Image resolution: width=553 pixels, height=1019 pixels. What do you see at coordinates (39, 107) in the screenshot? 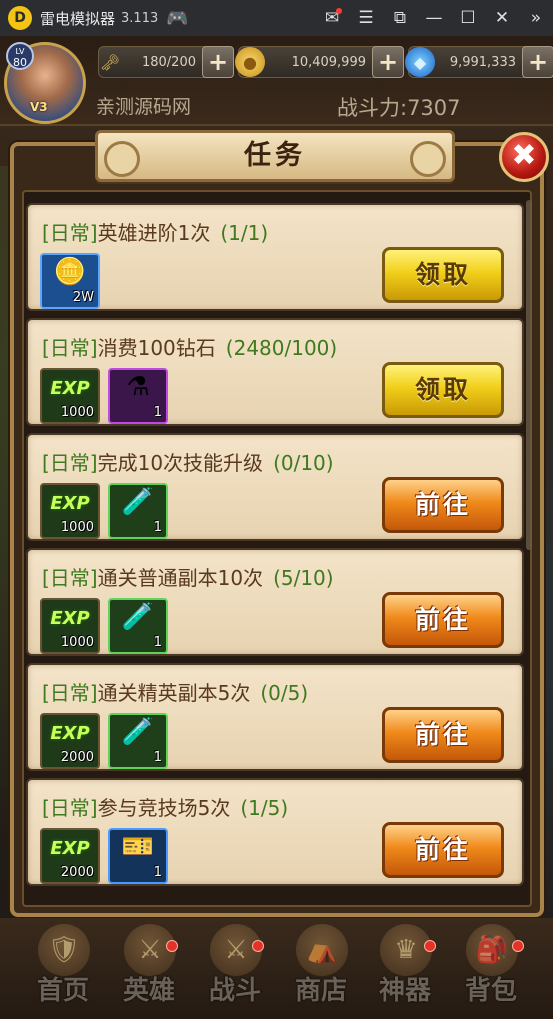
I see `vip-badge: V3` at bounding box center [39, 107].